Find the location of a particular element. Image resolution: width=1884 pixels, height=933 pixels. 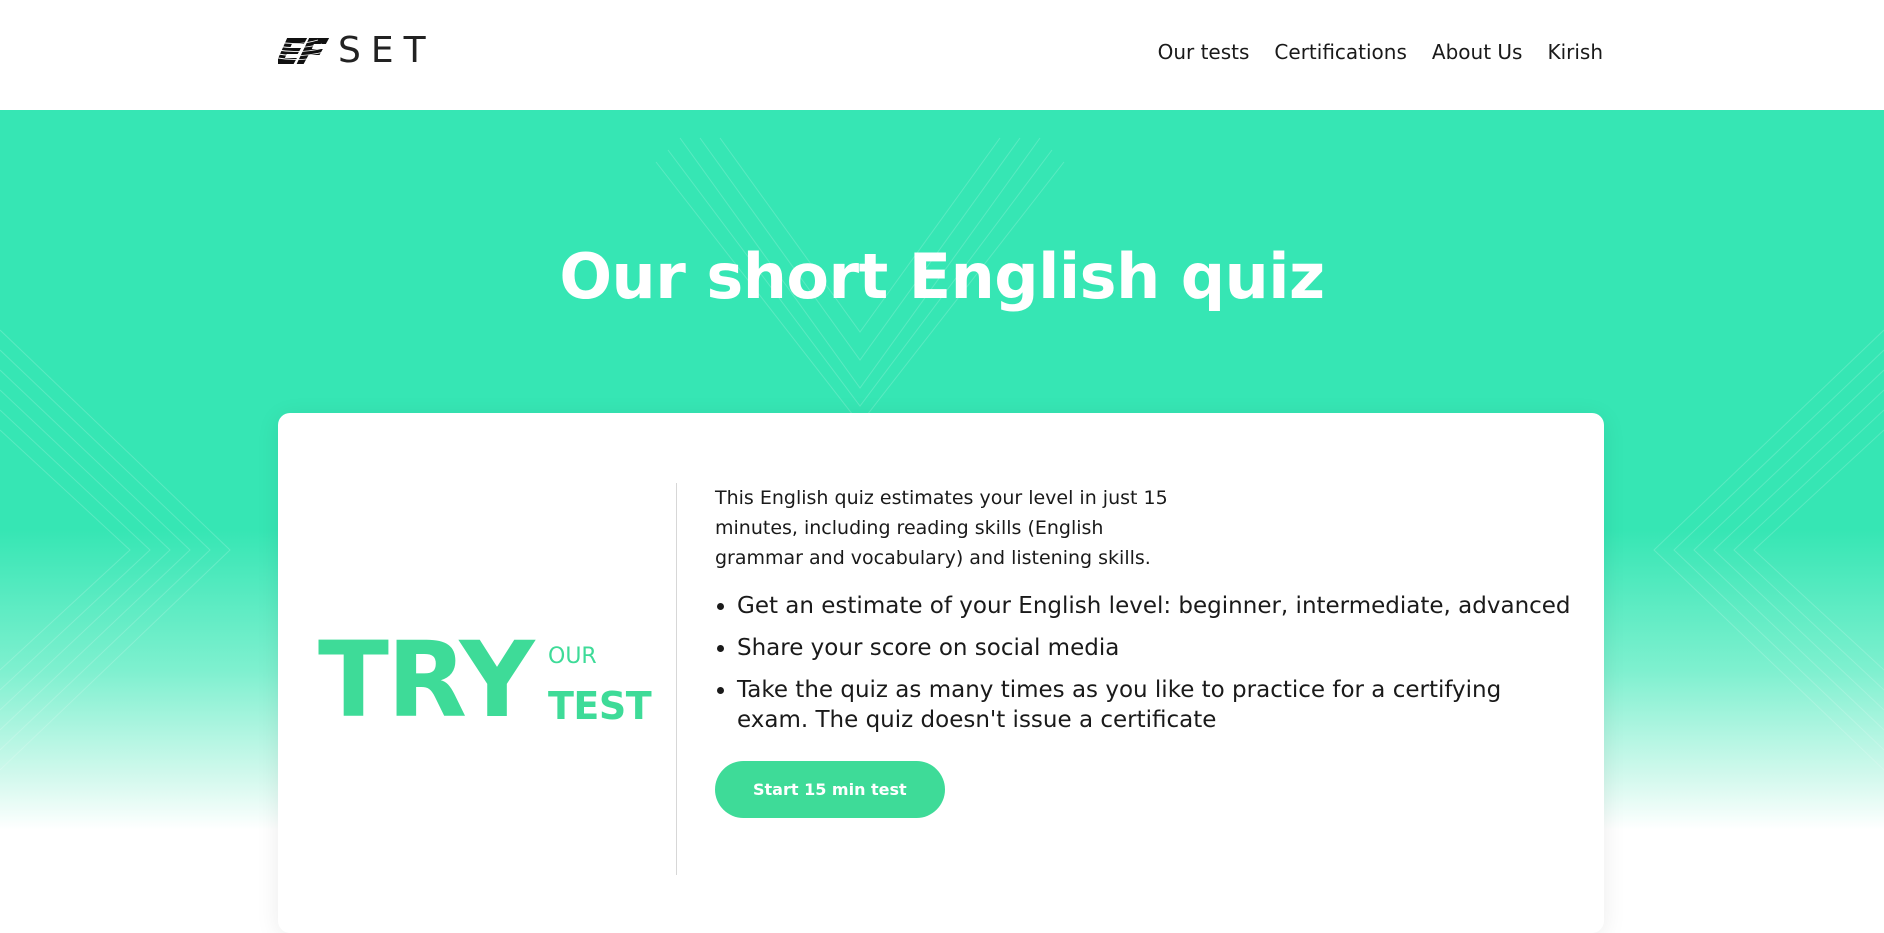

nav-login: Kirish is located at coordinates (1575, 52).